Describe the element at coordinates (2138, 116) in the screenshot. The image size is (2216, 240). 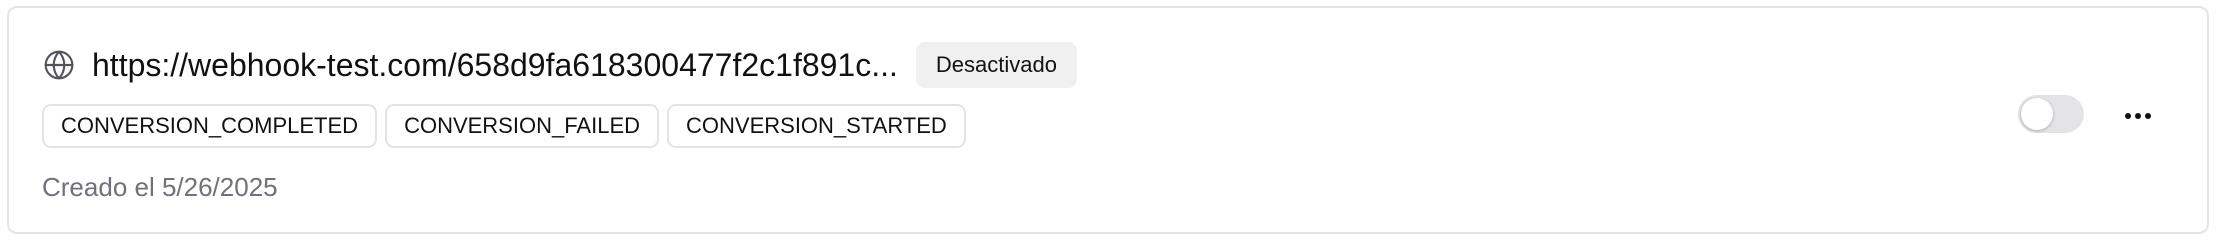
I see `more-options-button` at that location.